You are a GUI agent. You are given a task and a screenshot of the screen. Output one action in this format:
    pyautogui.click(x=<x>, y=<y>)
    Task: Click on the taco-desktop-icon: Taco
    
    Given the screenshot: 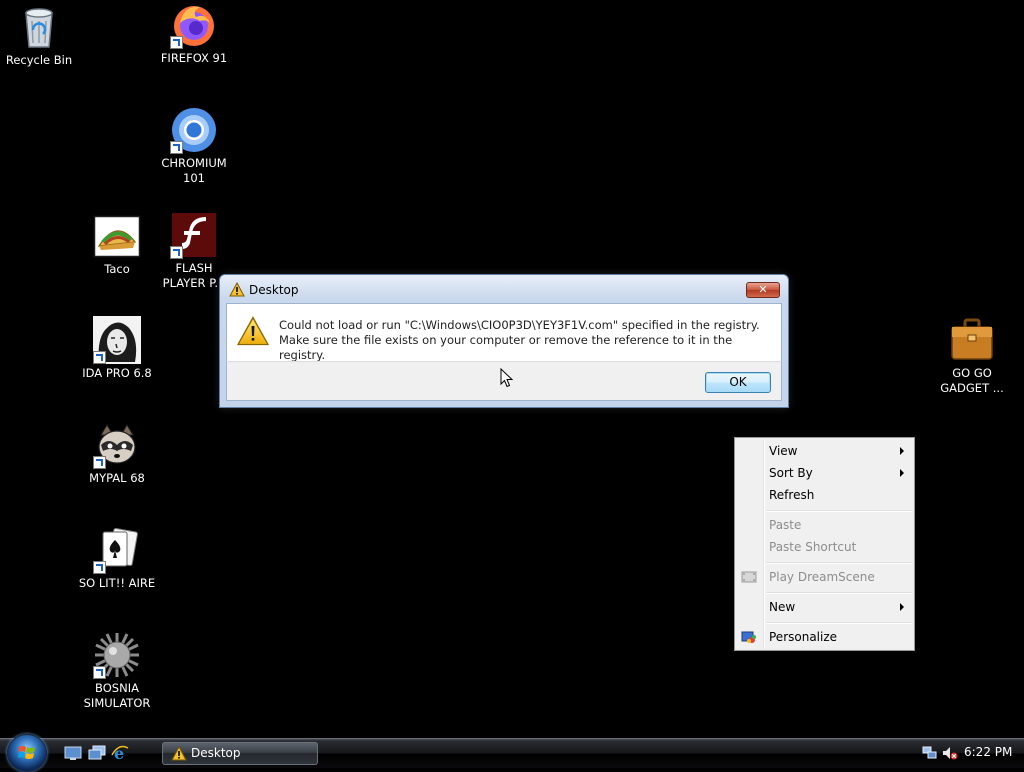 What is the action you would take?
    pyautogui.click(x=117, y=244)
    